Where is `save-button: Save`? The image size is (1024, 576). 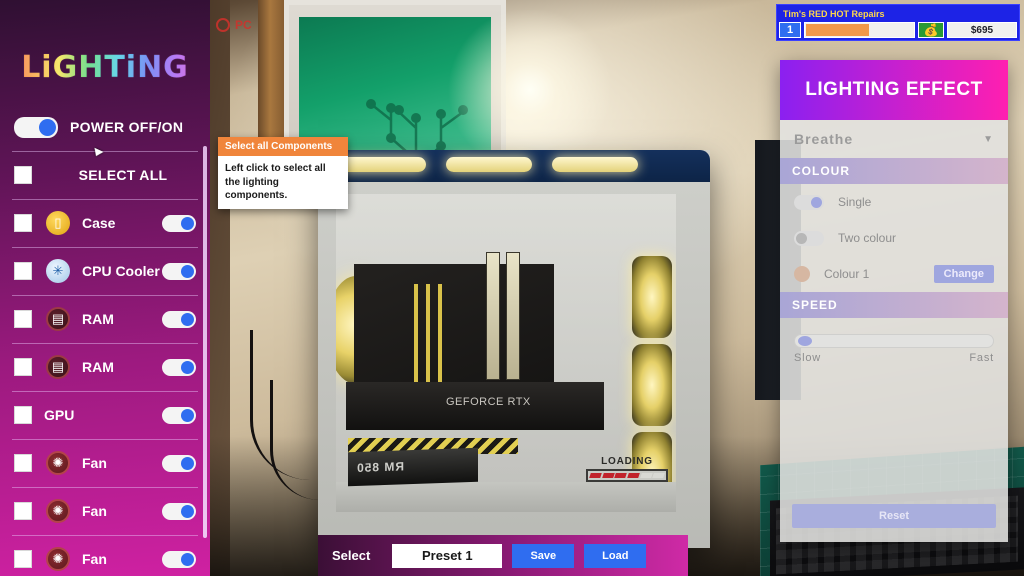 save-button: Save is located at coordinates (543, 555).